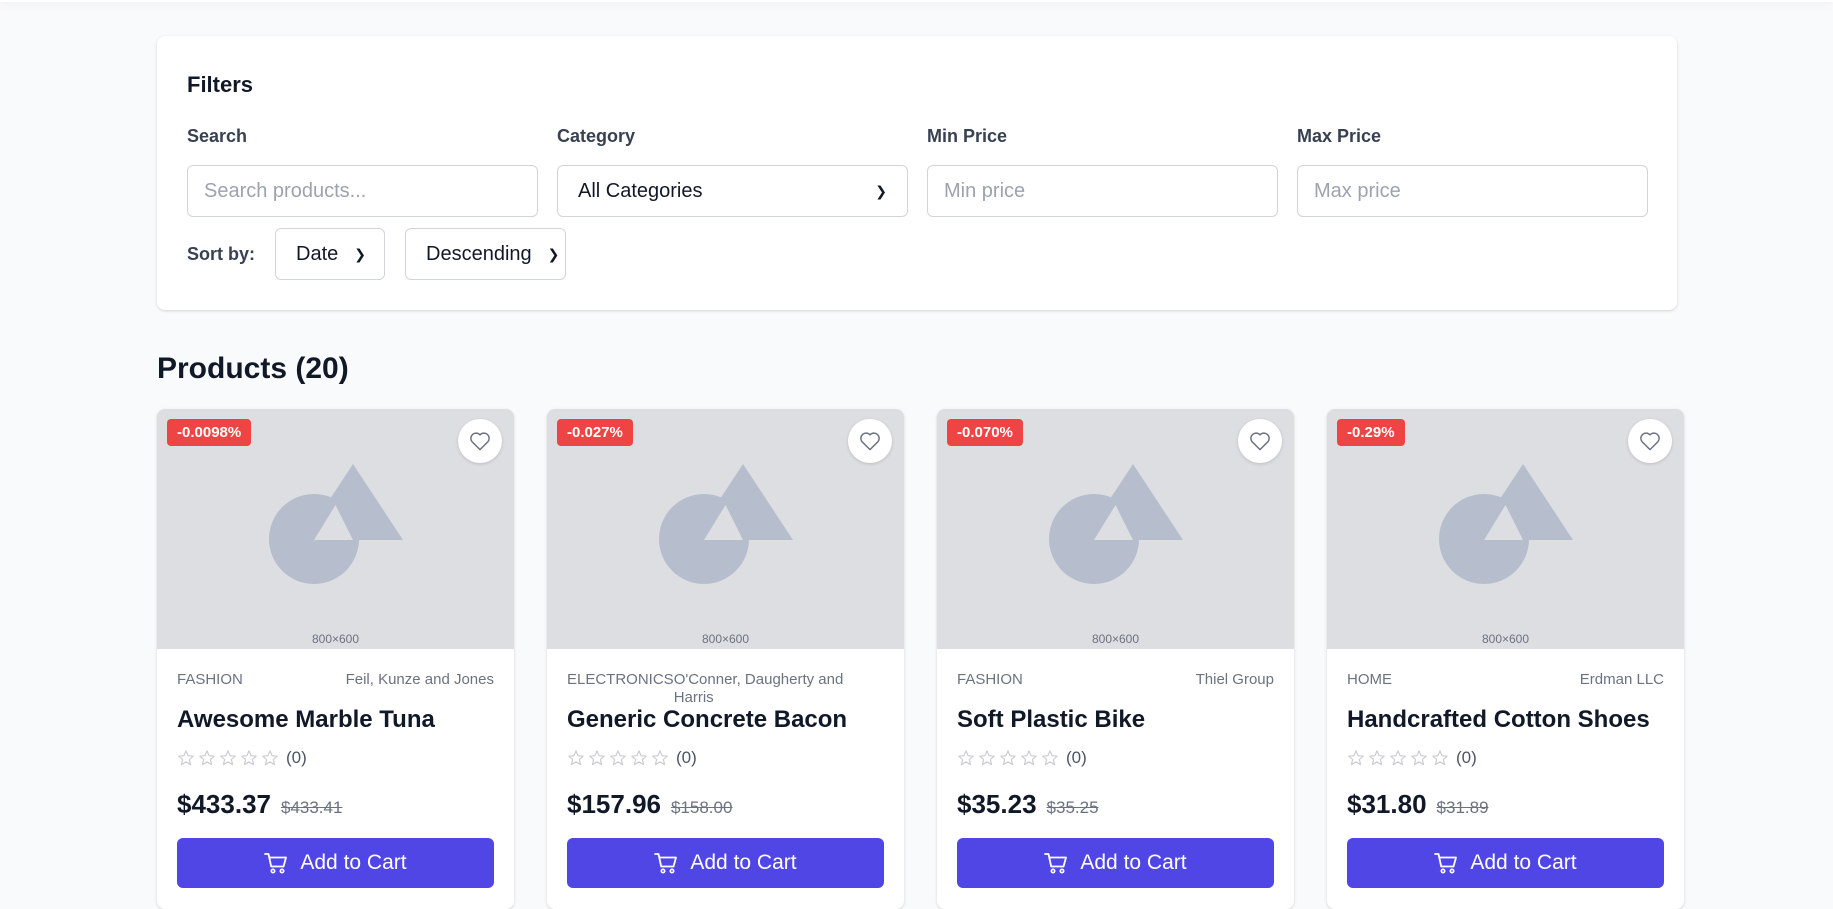 Image resolution: width=1833 pixels, height=909 pixels. Describe the element at coordinates (732, 191) in the screenshot. I see `category-select: All Categories ❯` at that location.